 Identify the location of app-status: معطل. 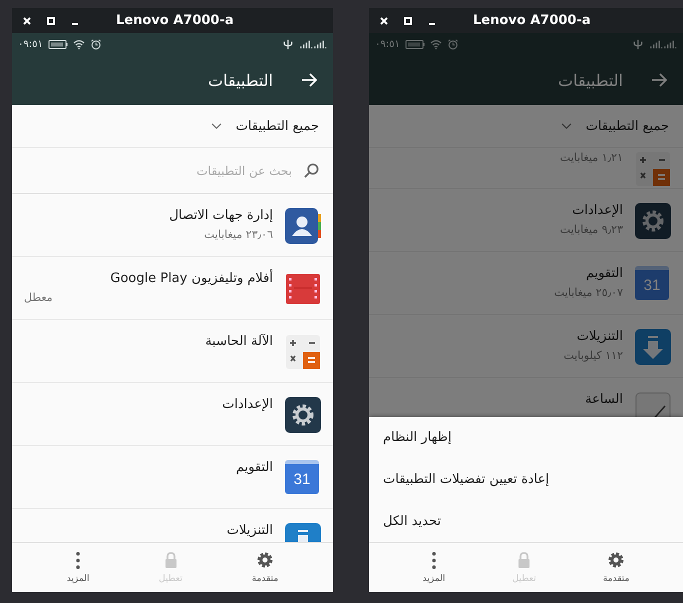
(38, 297).